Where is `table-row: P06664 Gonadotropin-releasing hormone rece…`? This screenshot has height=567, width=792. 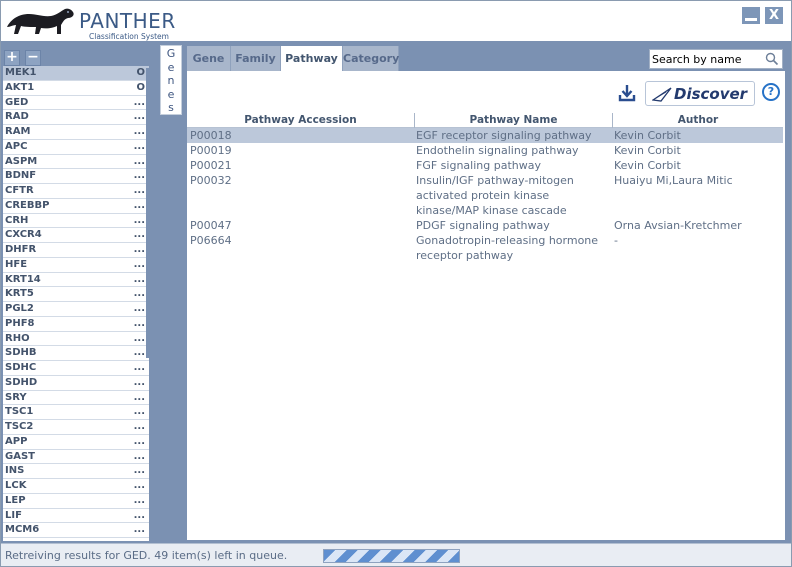 table-row: P06664 Gonadotropin-releasing hormone rece… is located at coordinates (485, 248).